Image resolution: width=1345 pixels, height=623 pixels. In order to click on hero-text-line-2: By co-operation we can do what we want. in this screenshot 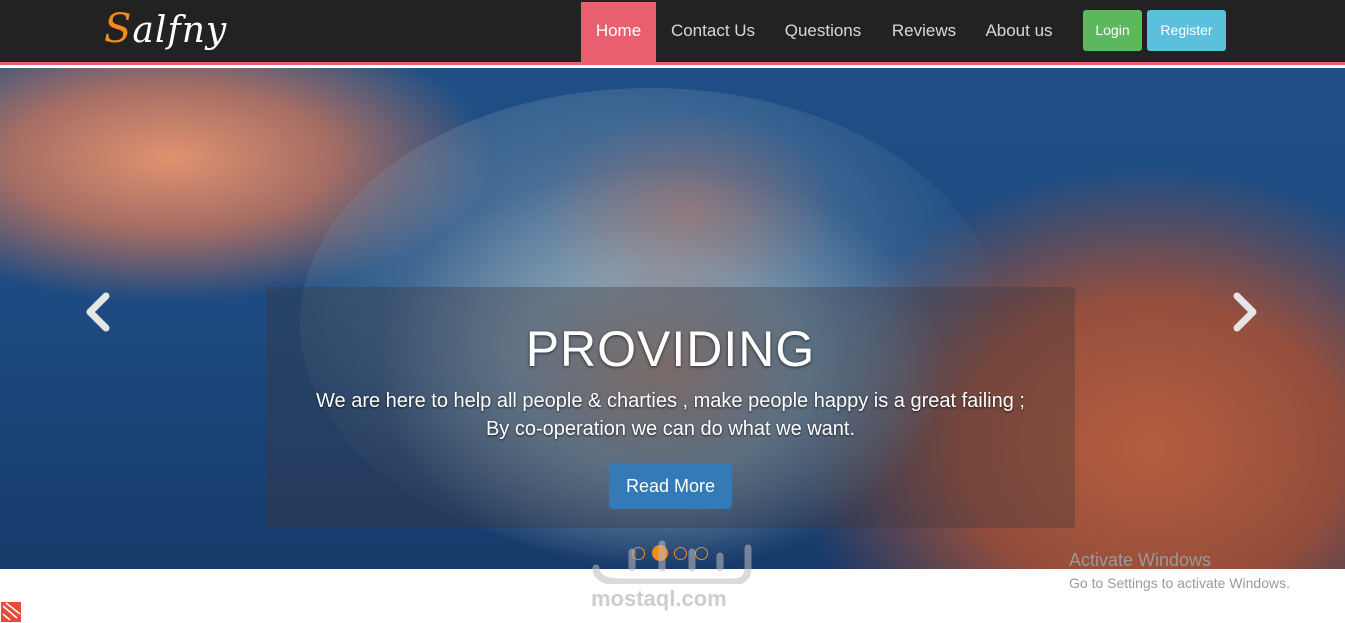, I will do `click(670, 429)`.